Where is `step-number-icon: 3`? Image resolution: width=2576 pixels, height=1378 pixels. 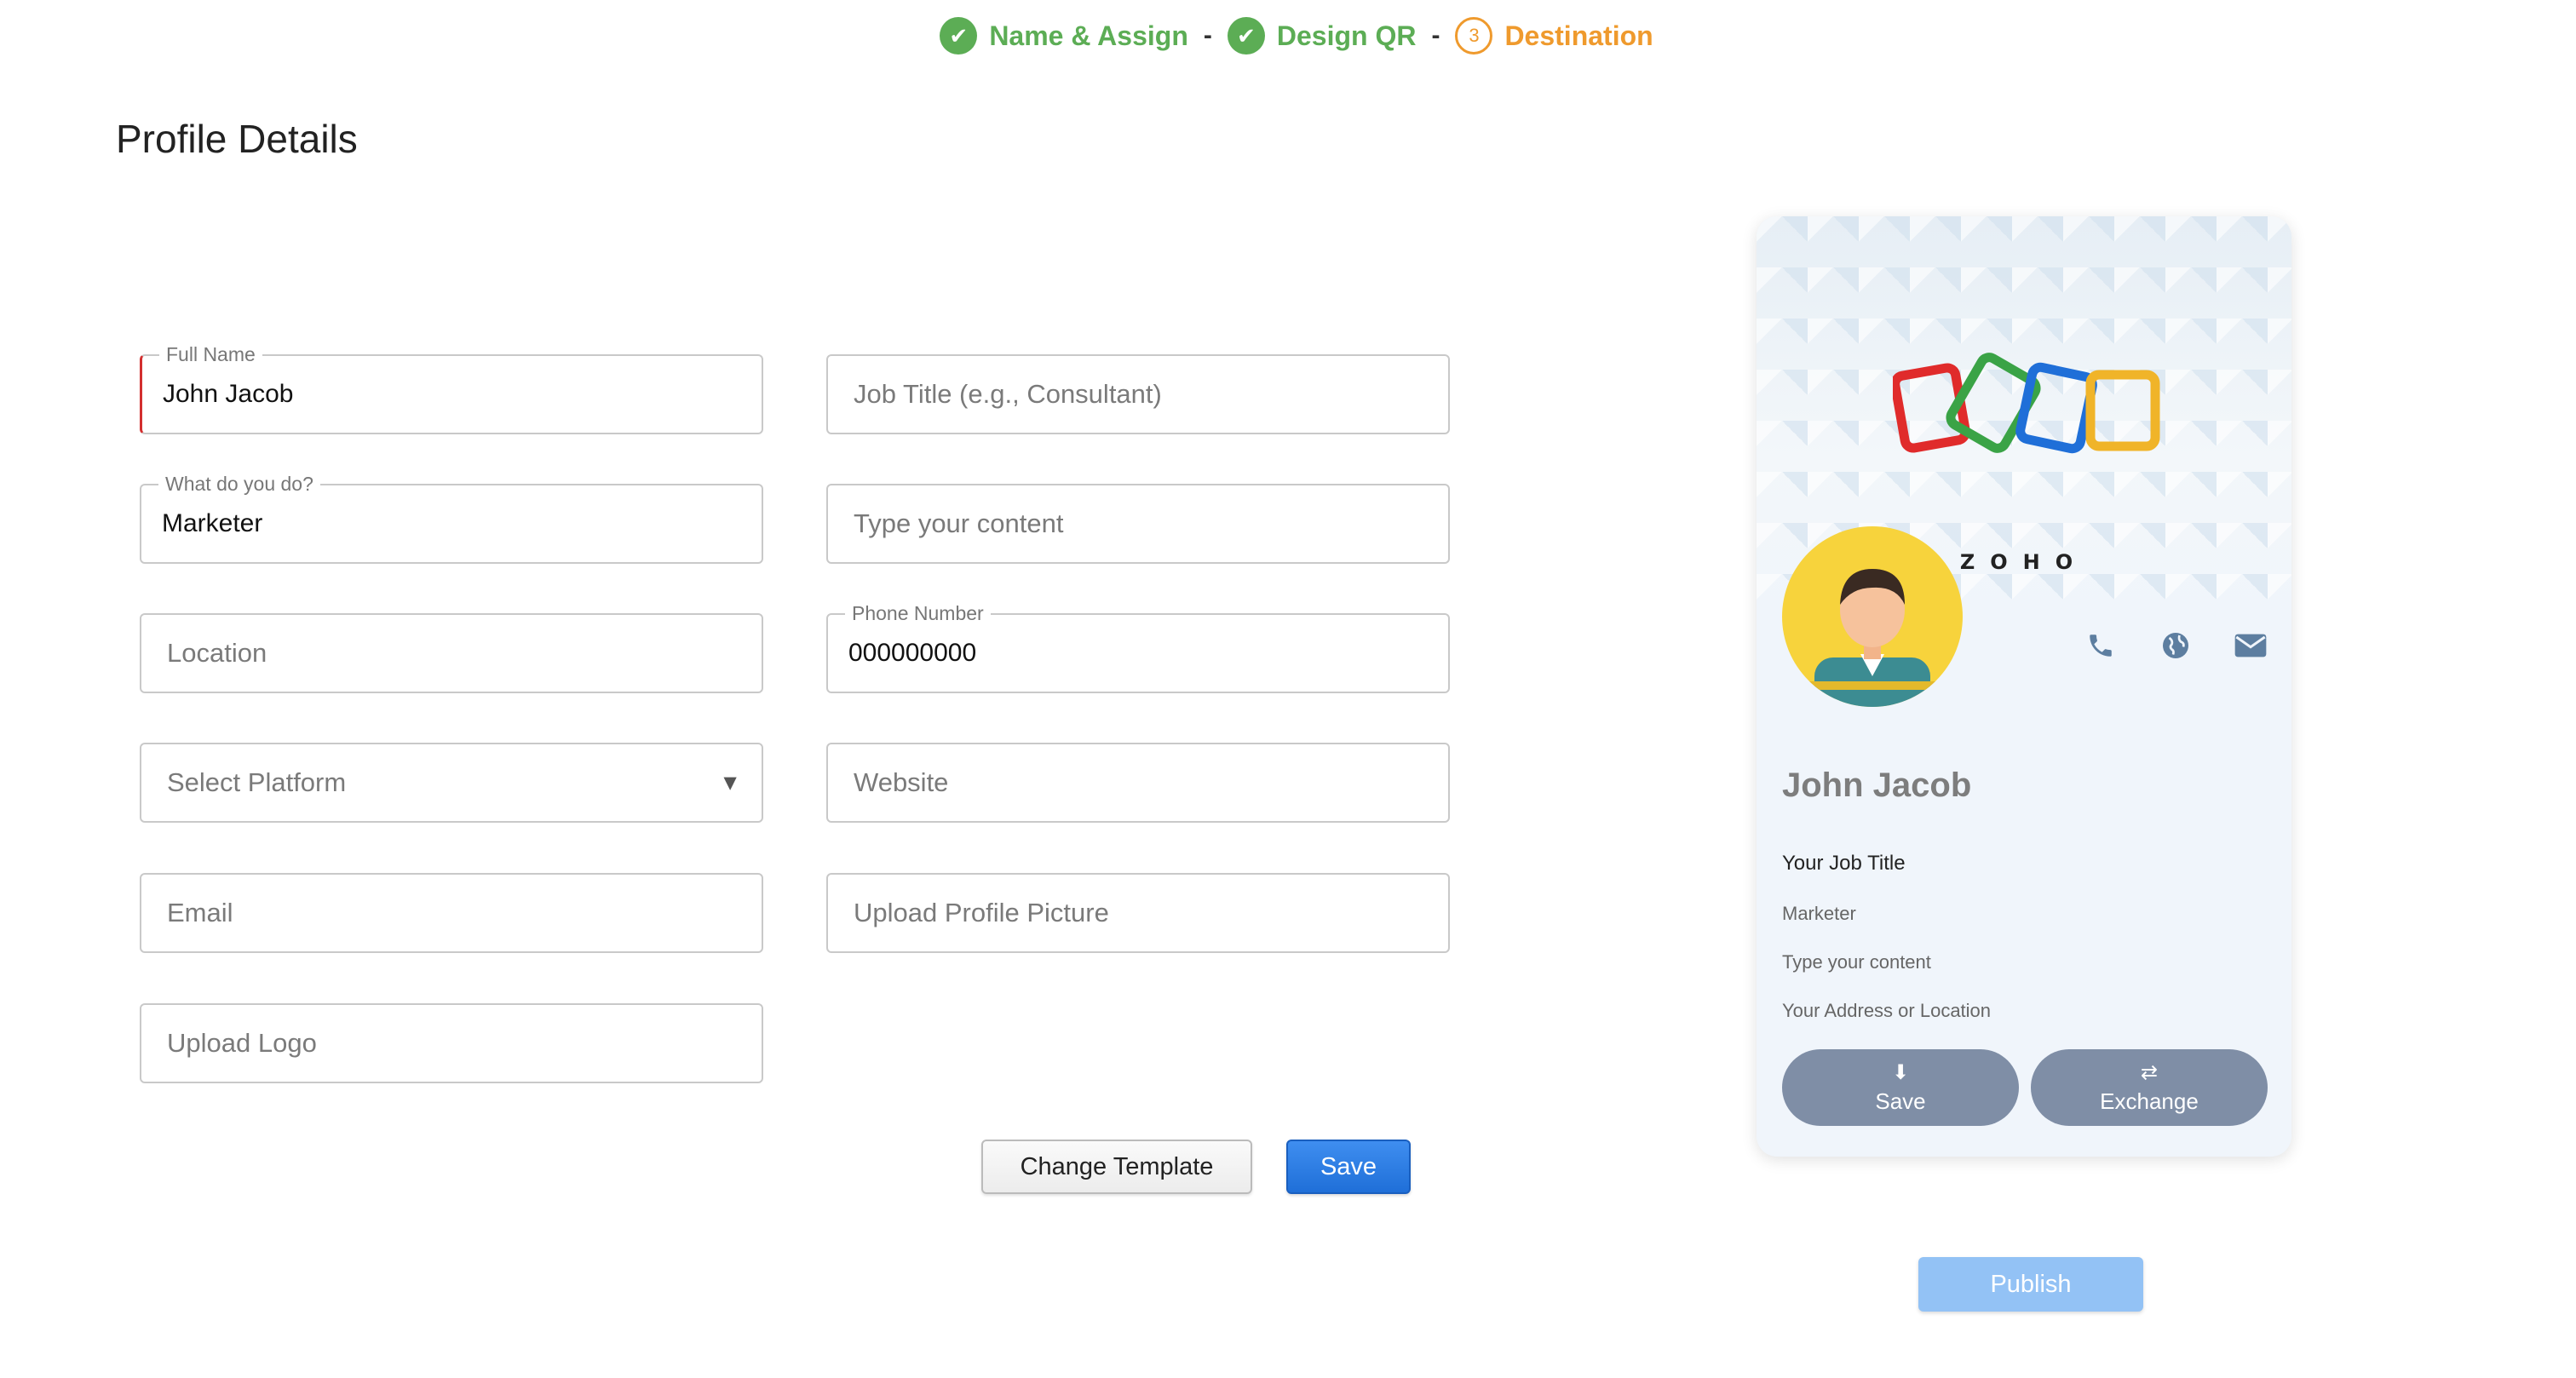 step-number-icon: 3 is located at coordinates (1474, 36).